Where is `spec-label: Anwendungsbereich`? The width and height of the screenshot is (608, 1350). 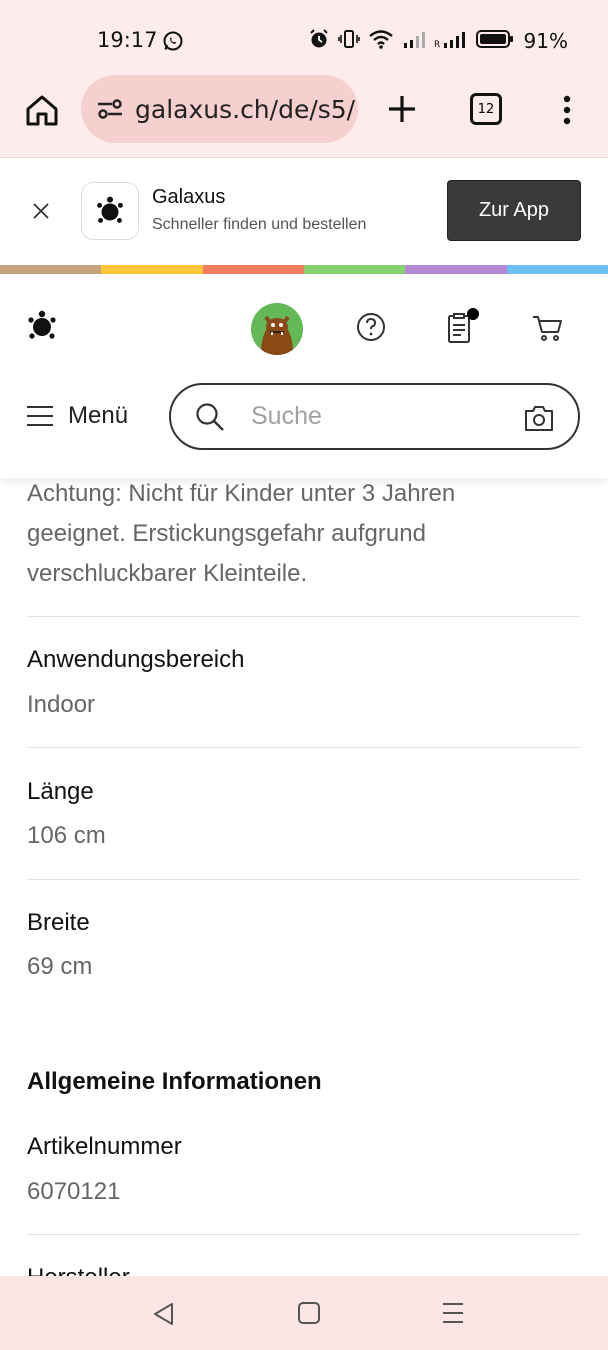 spec-label: Anwendungsbereich is located at coordinates (136, 659).